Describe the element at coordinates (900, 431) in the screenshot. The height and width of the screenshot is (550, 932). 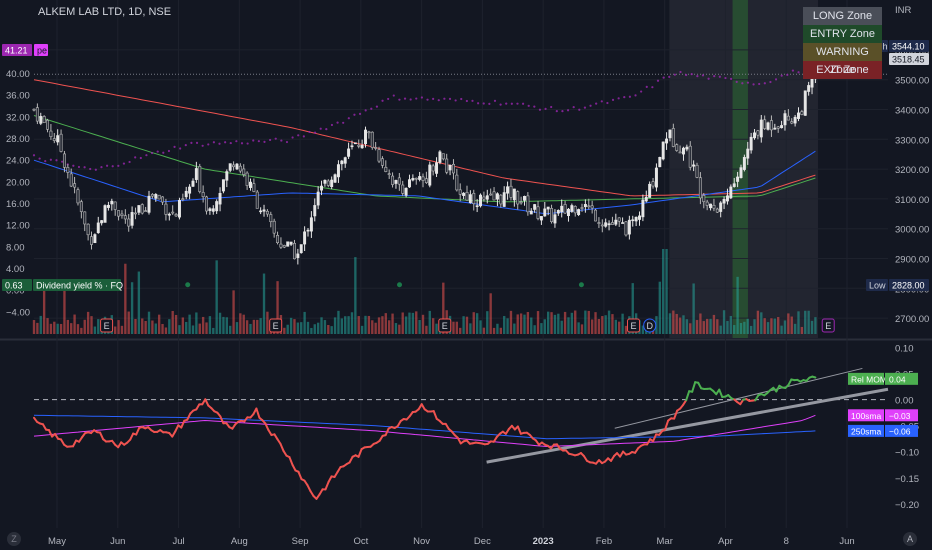
I see `momentum-tag-value: −0.06` at that location.